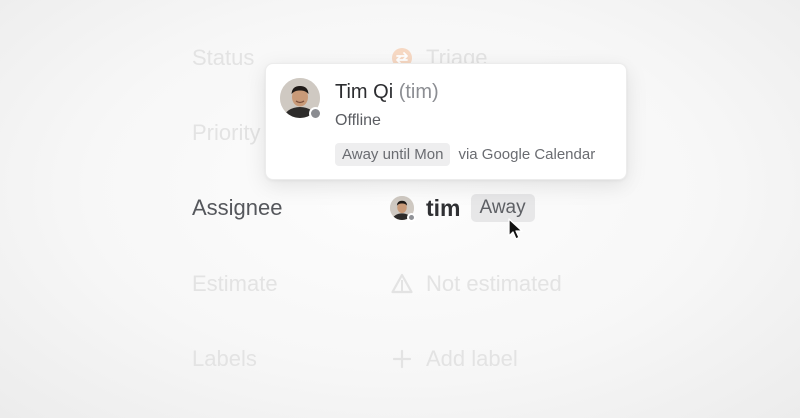 The image size is (800, 418). I want to click on add-label-button: Add label, so click(454, 359).